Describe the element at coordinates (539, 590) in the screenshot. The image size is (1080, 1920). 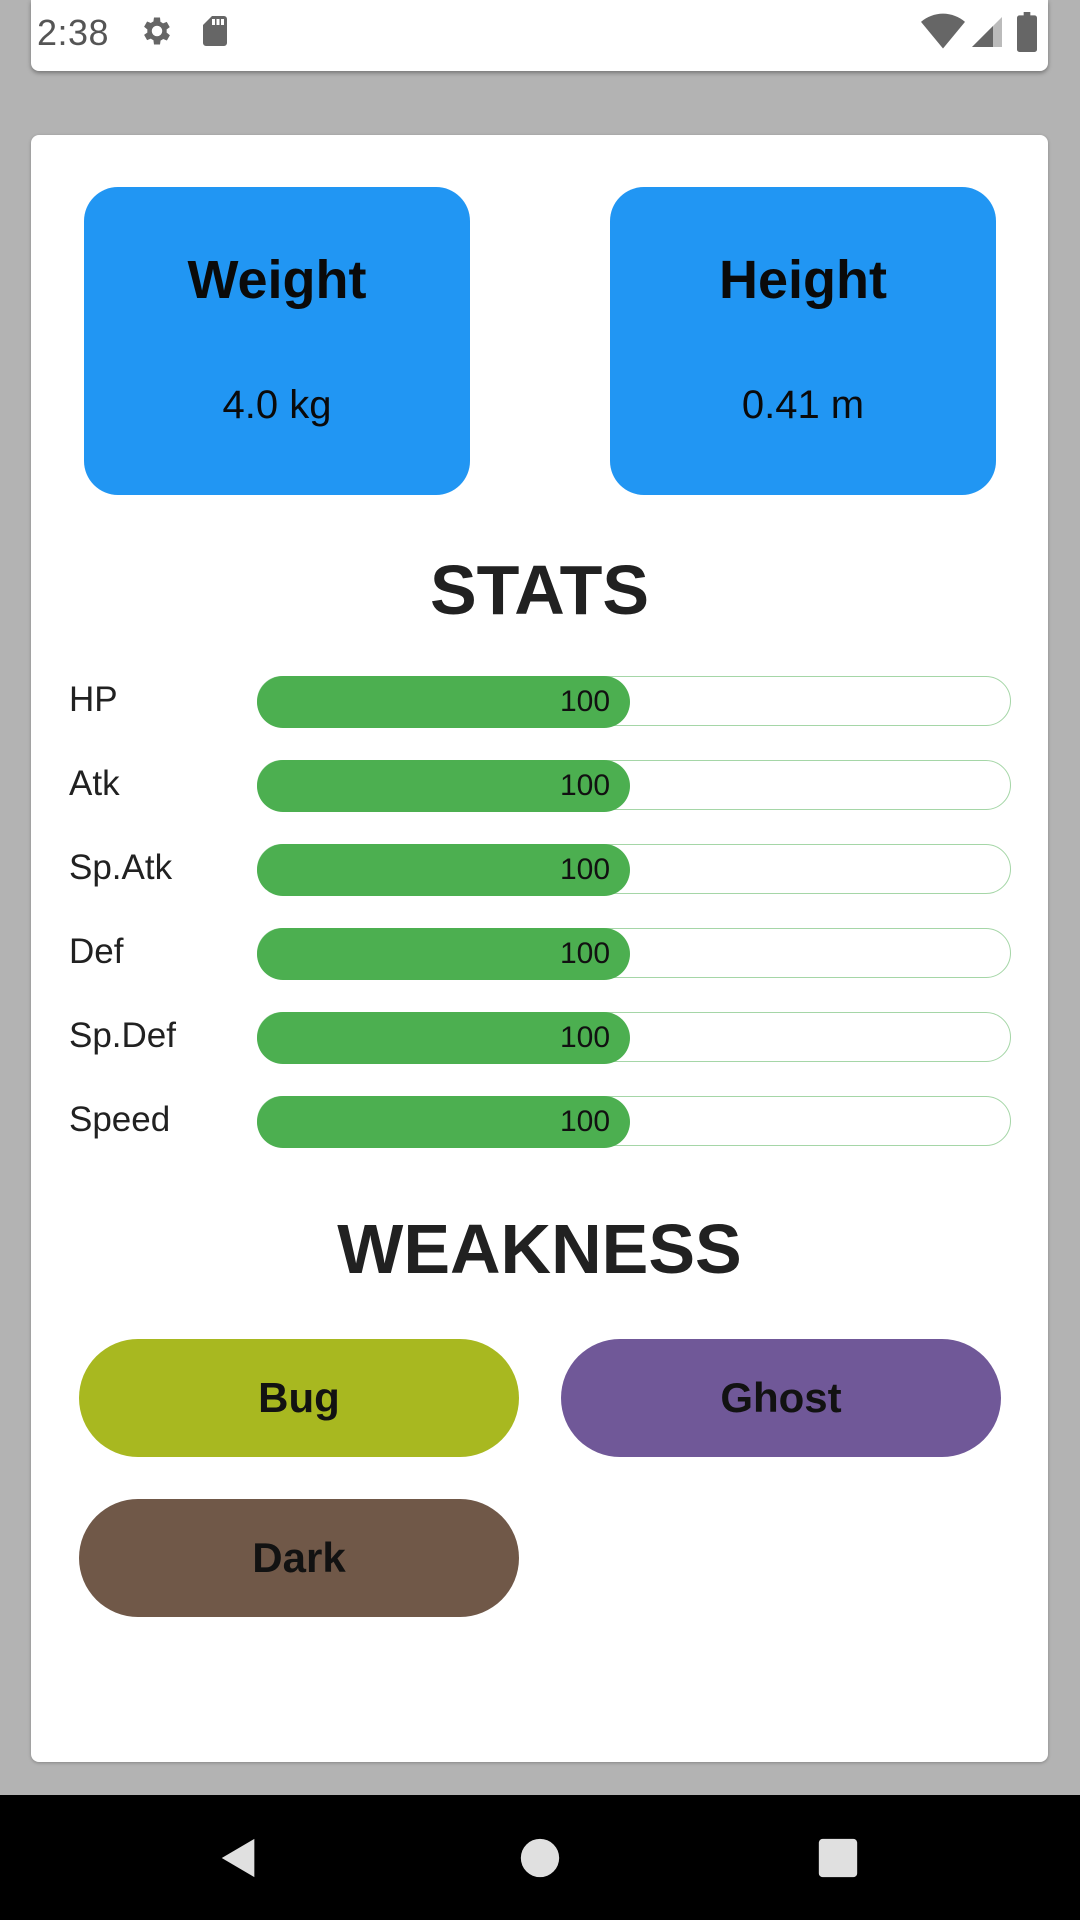
I see `stats-title: STATS` at that location.